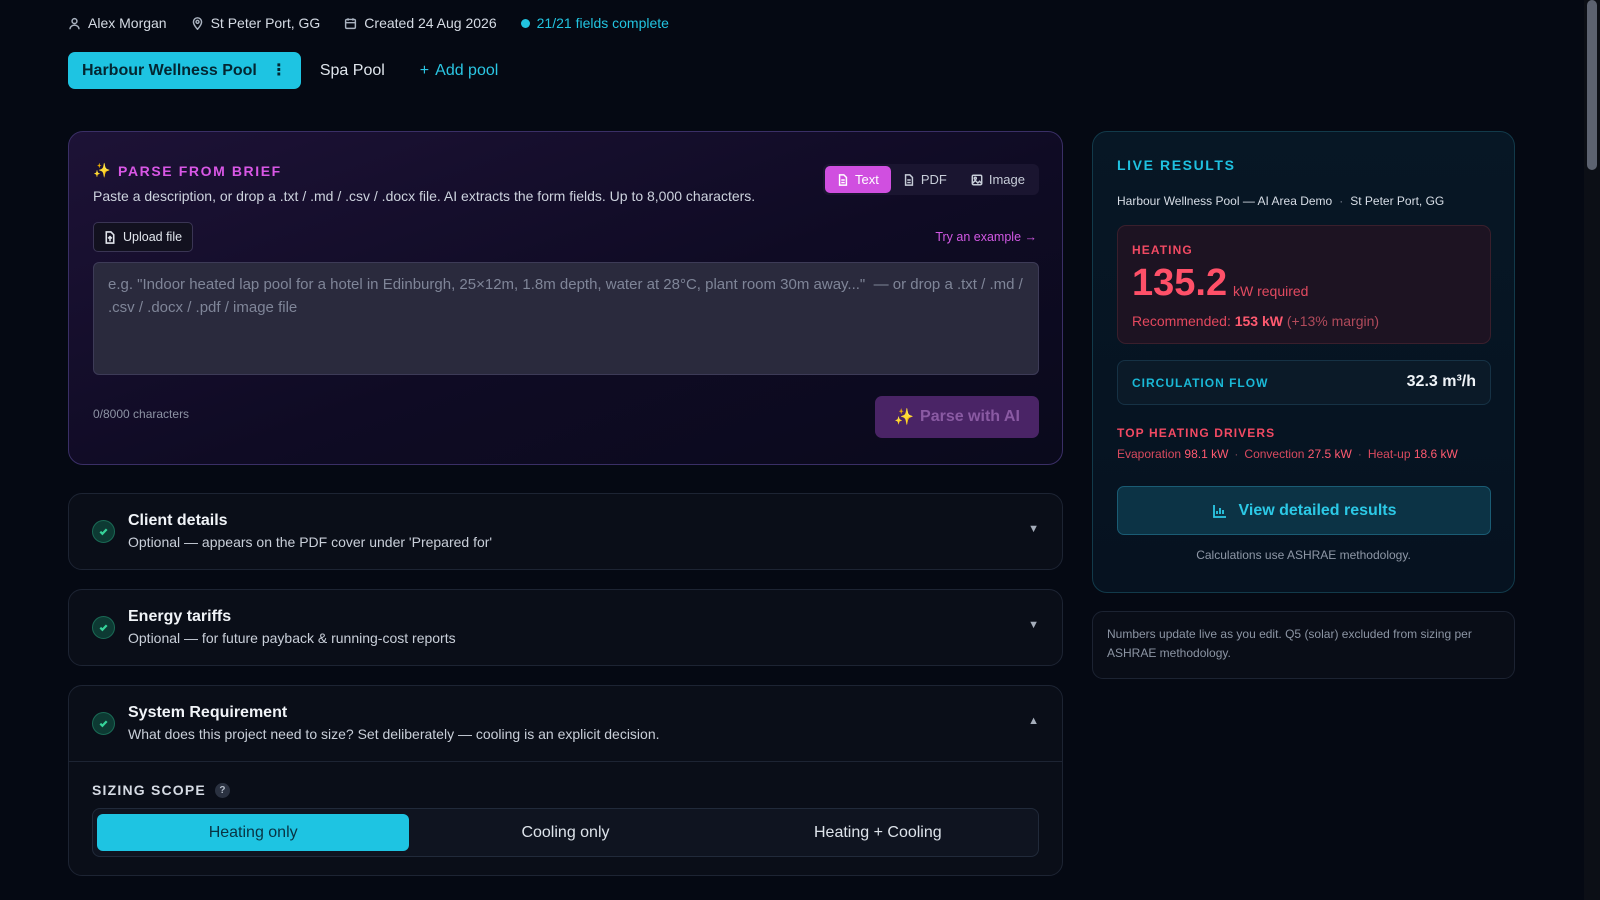 Image resolution: width=1600 pixels, height=900 pixels. What do you see at coordinates (1271, 291) in the screenshot?
I see `heating-unit: kW required` at bounding box center [1271, 291].